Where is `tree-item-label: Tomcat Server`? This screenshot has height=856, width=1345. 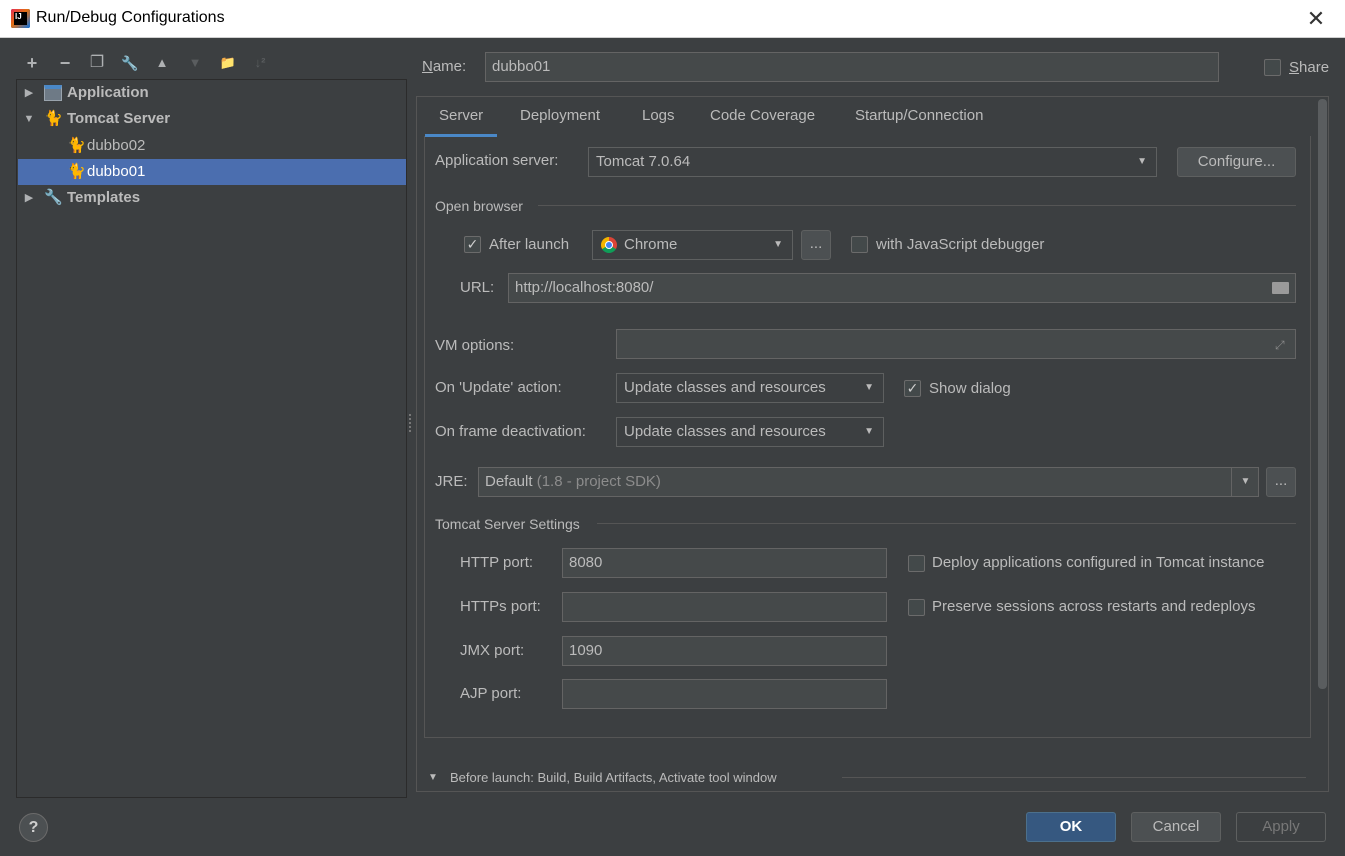
tree-item-label: Tomcat Server is located at coordinates (119, 118).